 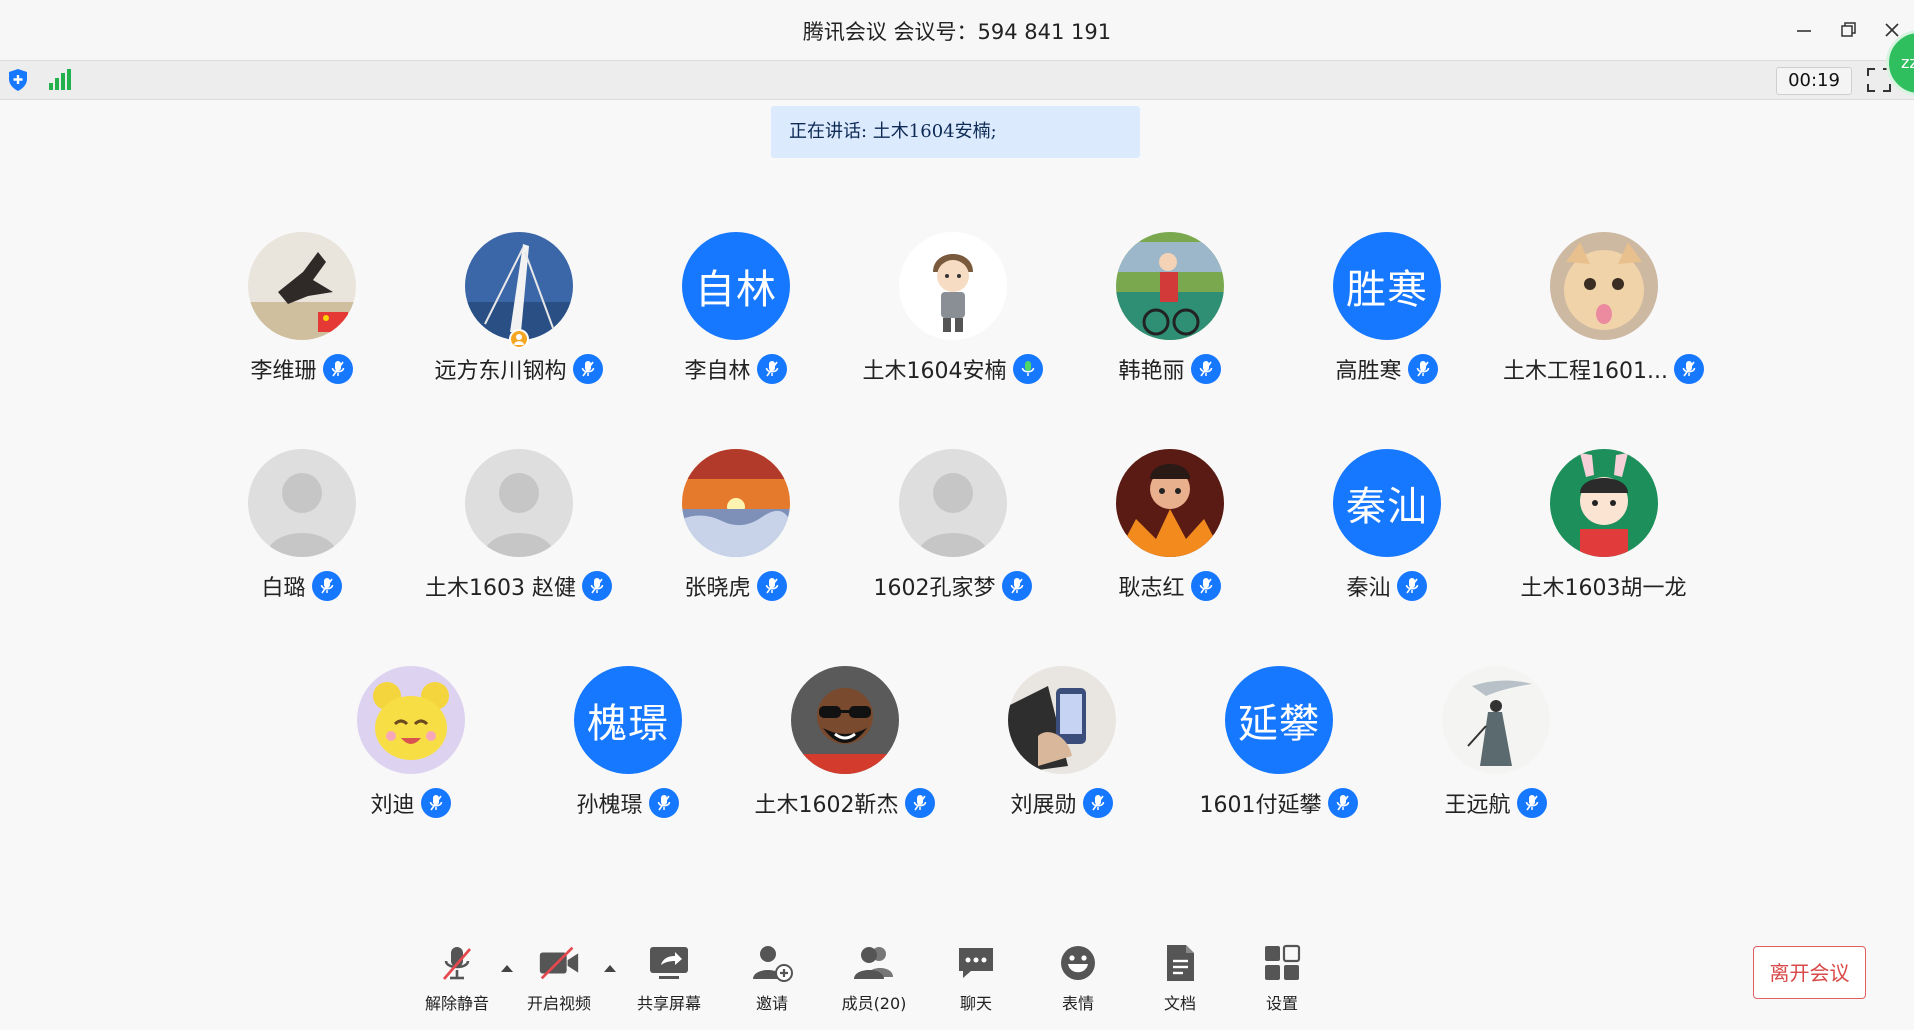 I want to click on emoji-button: 表情, so click(x=1078, y=985).